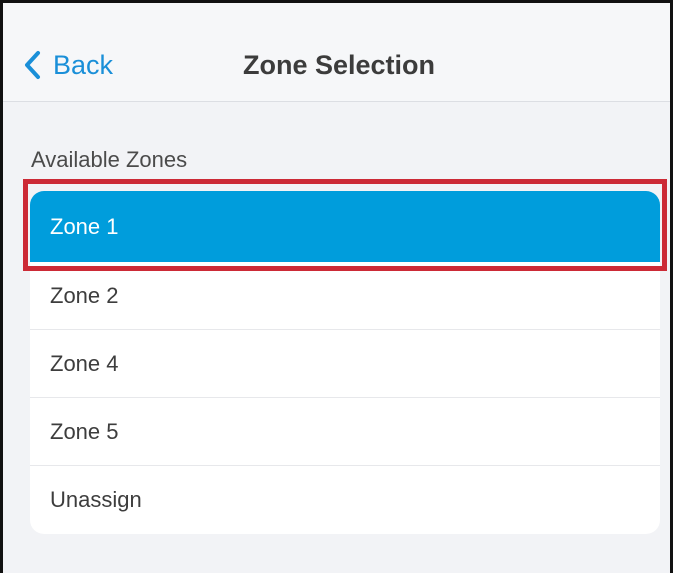 Image resolution: width=673 pixels, height=573 pixels. What do you see at coordinates (345, 226) in the screenshot?
I see `zone-option-1: Zone 1` at bounding box center [345, 226].